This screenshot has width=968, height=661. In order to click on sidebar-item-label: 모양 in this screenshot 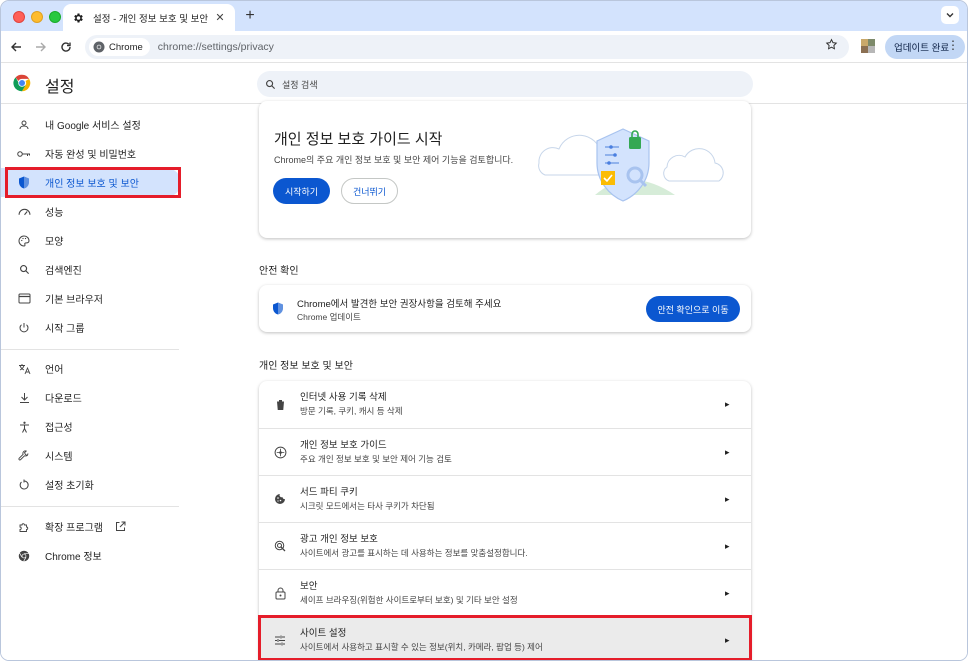, I will do `click(54, 242)`.